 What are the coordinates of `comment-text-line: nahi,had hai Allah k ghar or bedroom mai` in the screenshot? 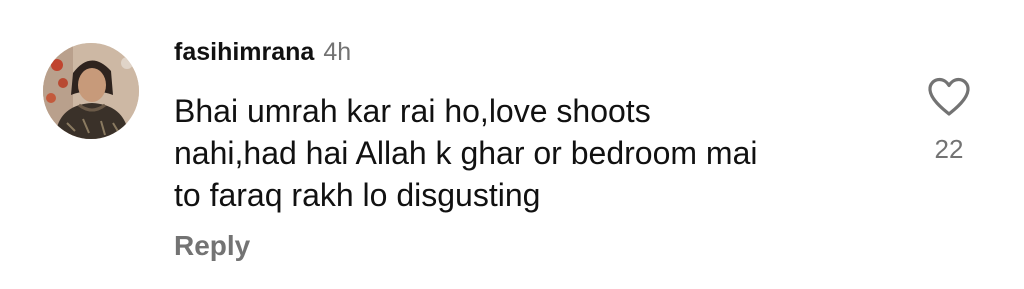 It's located at (466, 153).